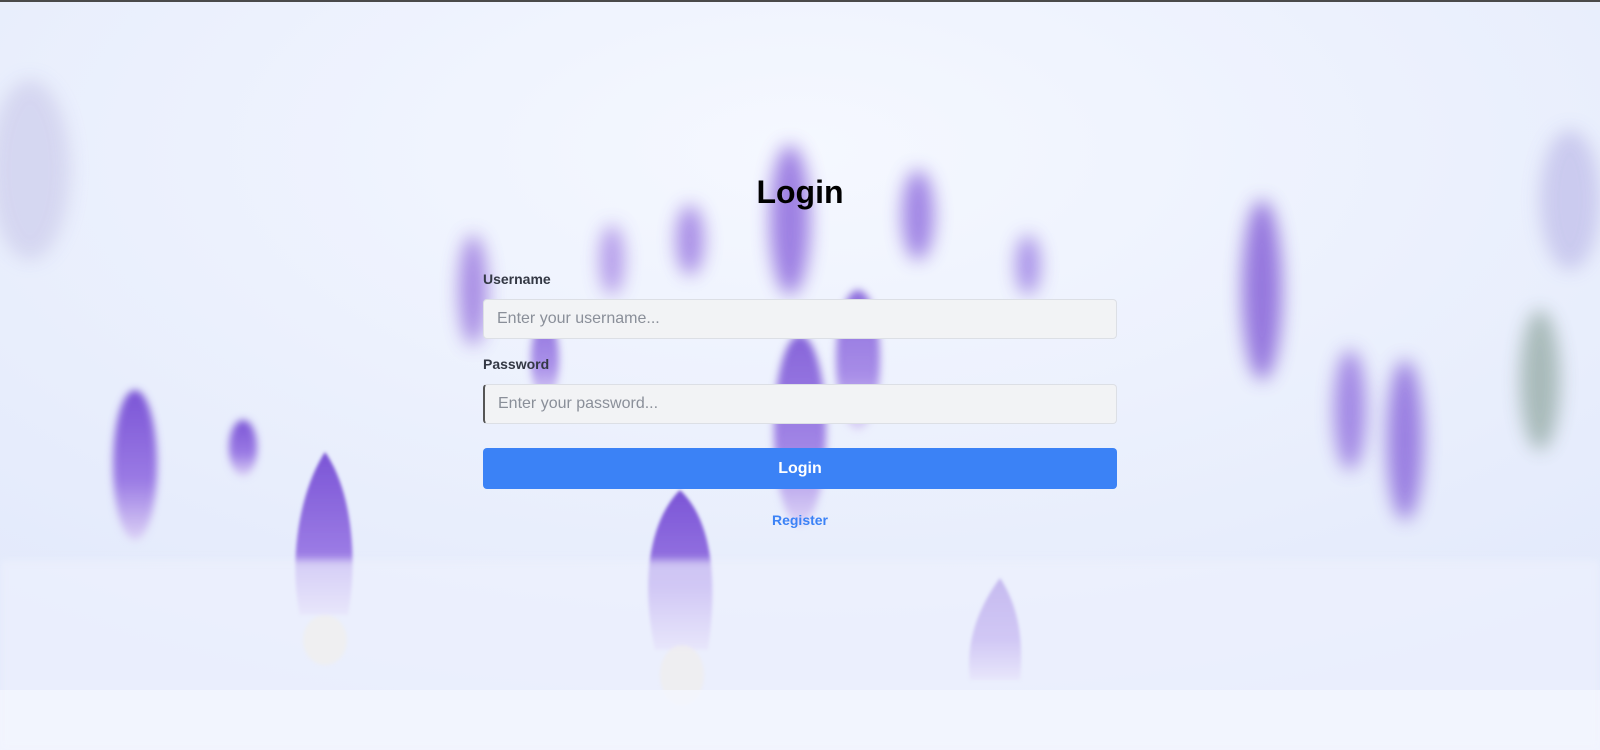 Image resolution: width=1600 pixels, height=750 pixels. Describe the element at coordinates (800, 1) in the screenshot. I see `top-border` at that location.